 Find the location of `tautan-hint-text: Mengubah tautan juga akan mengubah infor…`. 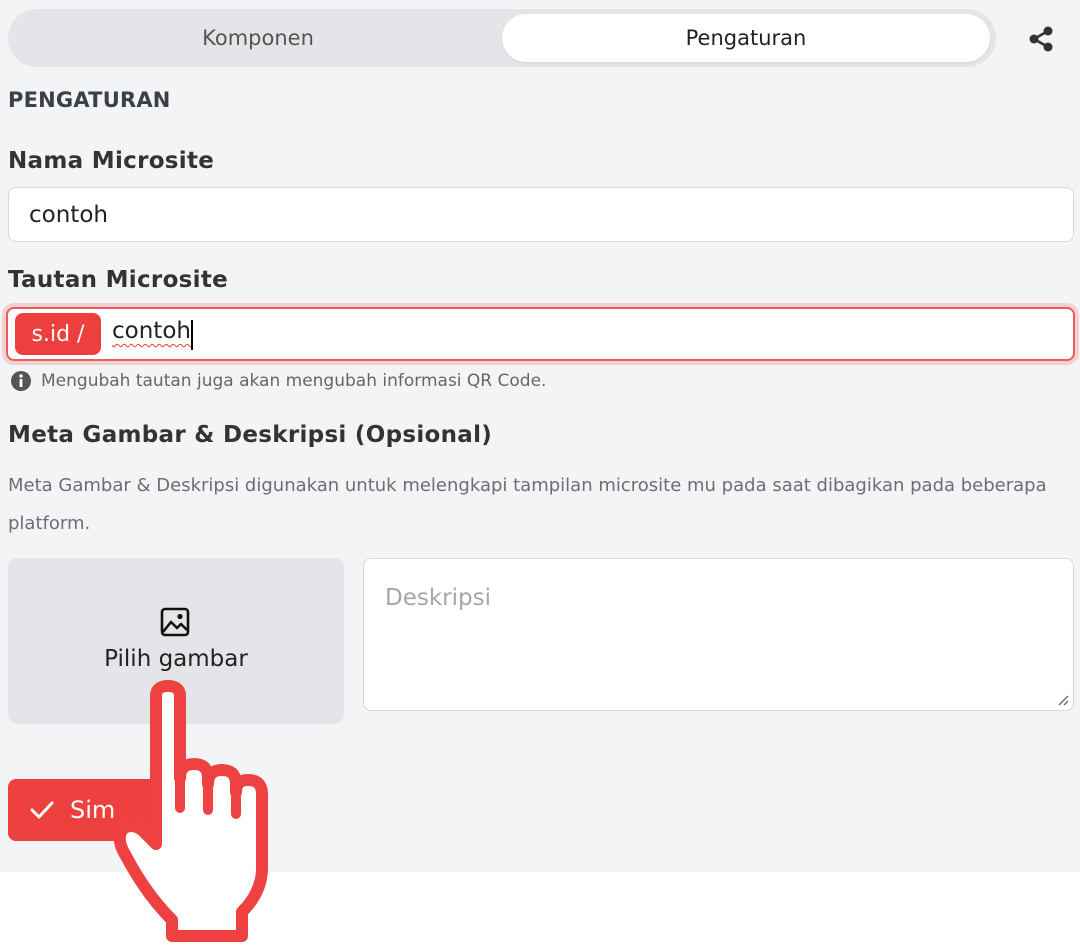

tautan-hint-text: Mengubah tautan juga akan mengubah infor… is located at coordinates (294, 381).